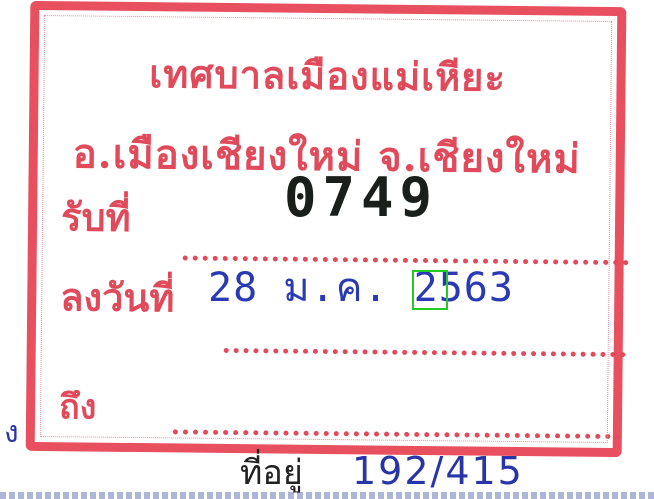 The image size is (654, 499). What do you see at coordinates (77, 407) in the screenshot?
I see `stamp-label-to: ถึง` at bounding box center [77, 407].